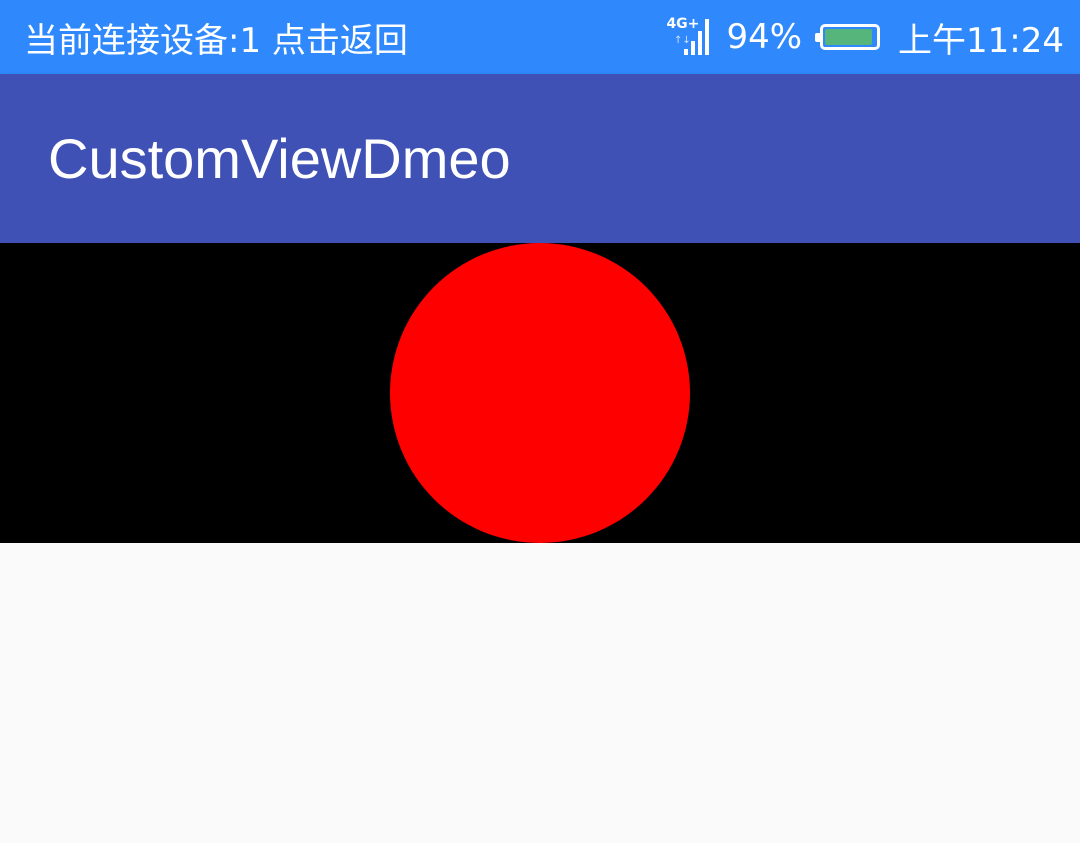 The image size is (1080, 843). Describe the element at coordinates (692, 37) in the screenshot. I see `signal-strength-icon: ↑↓` at that location.